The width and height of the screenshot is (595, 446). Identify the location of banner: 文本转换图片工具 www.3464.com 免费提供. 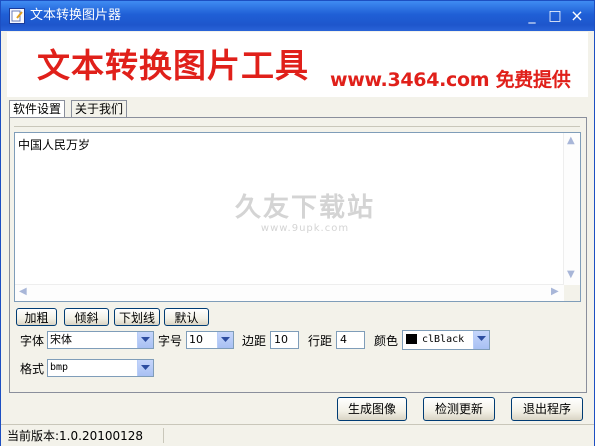
(297, 64).